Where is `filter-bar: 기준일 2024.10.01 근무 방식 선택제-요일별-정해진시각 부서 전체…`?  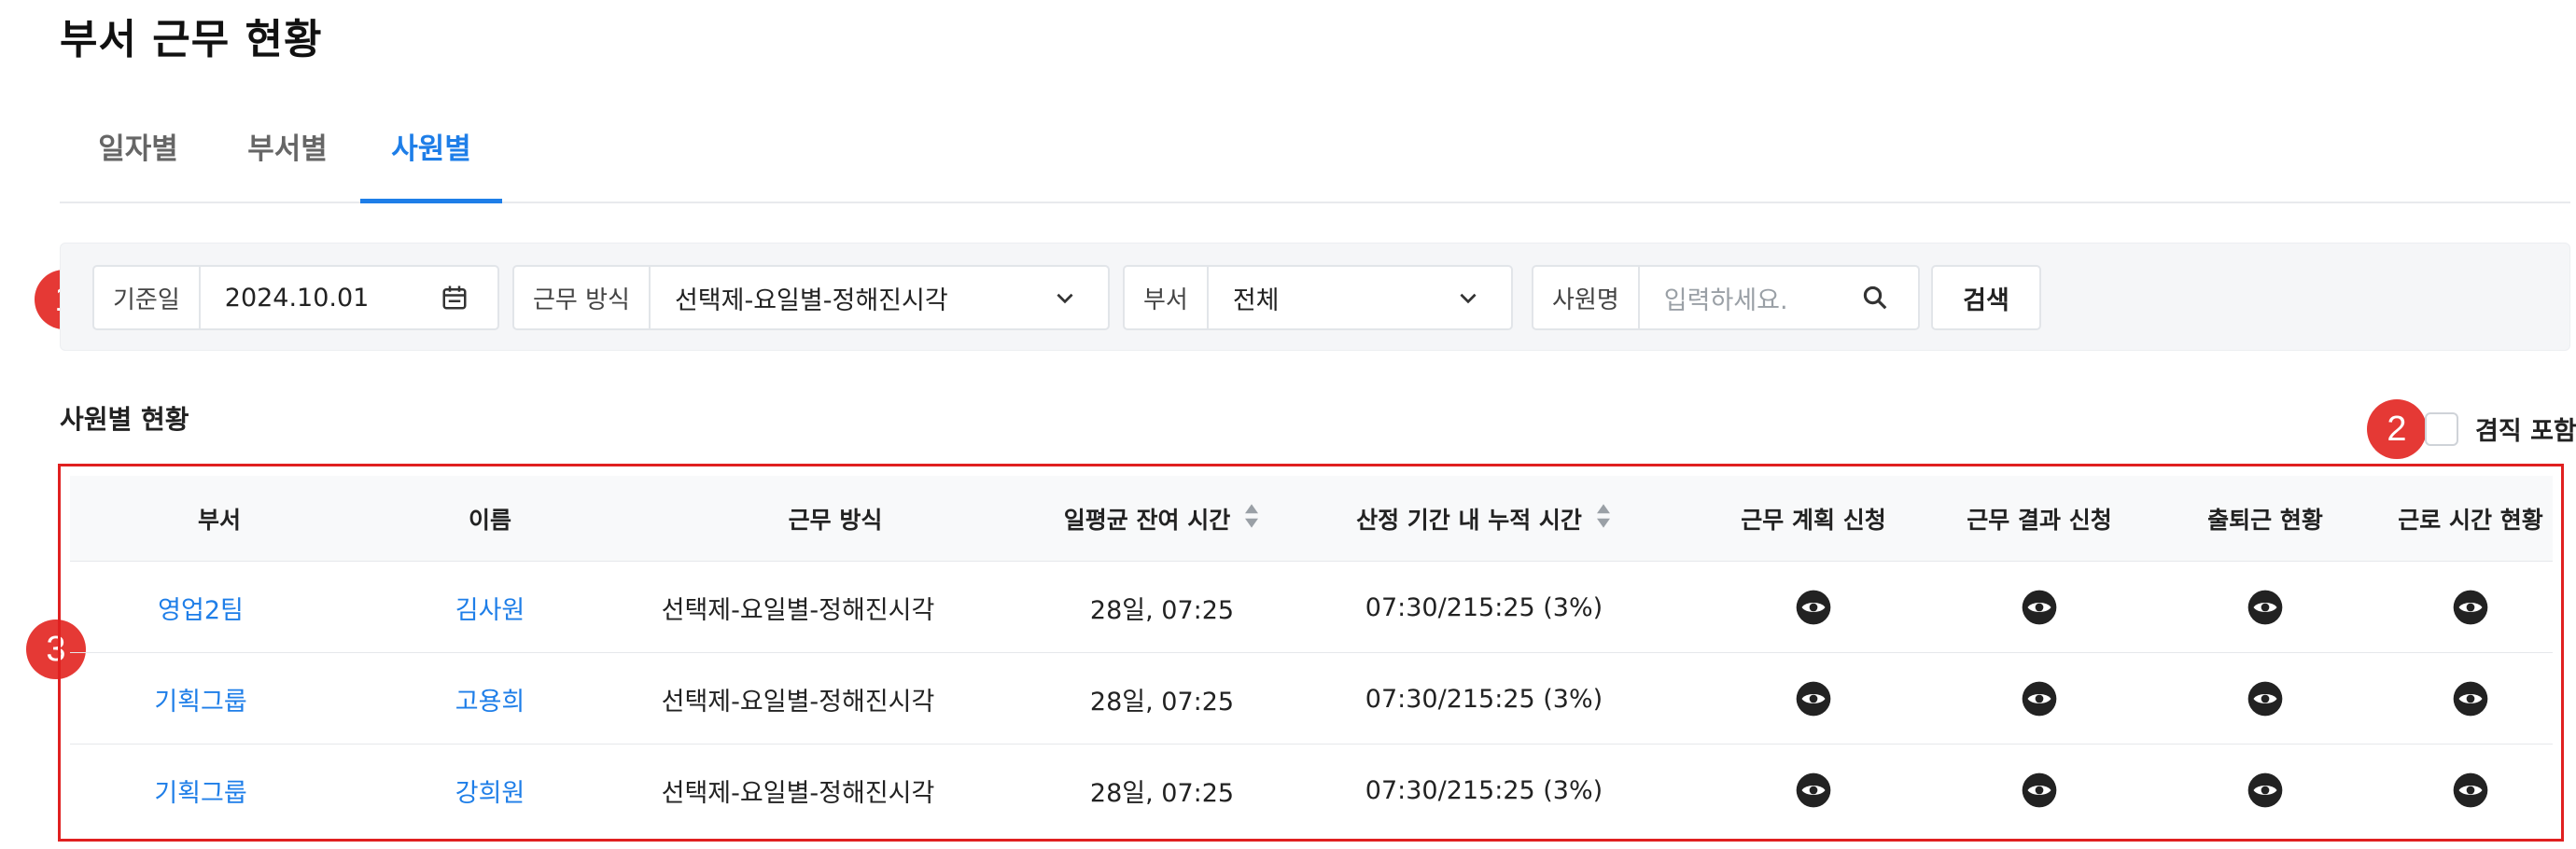 filter-bar: 기준일 2024.10.01 근무 방식 선택제-요일별-정해진시각 부서 전체… is located at coordinates (1315, 297).